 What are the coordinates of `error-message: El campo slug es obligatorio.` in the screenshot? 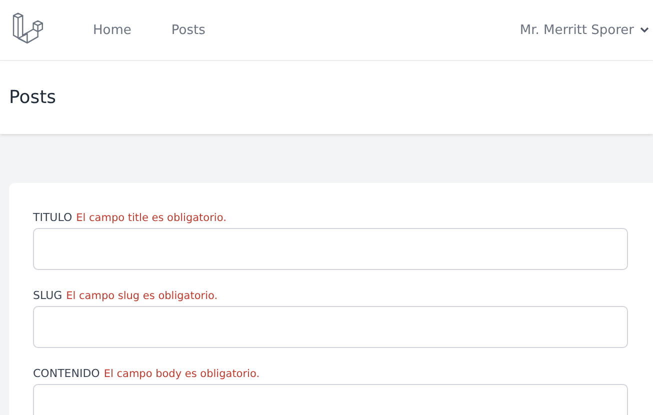 It's located at (142, 296).